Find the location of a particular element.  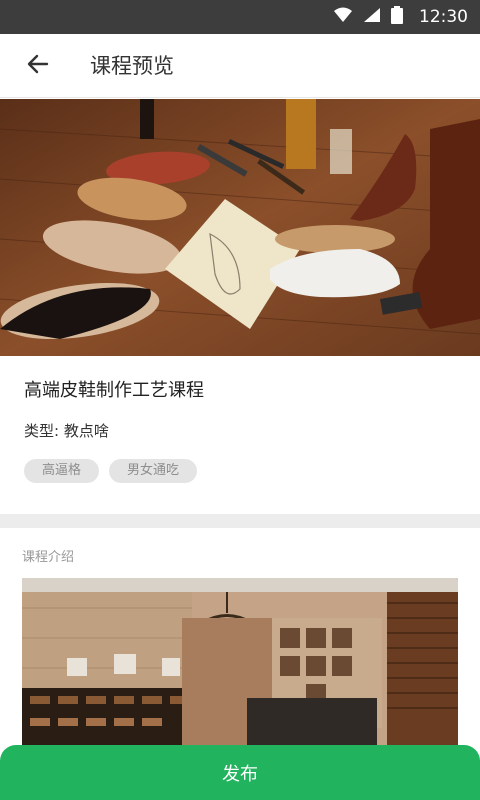

intro-section-label: 课程介绍 is located at coordinates (48, 557).